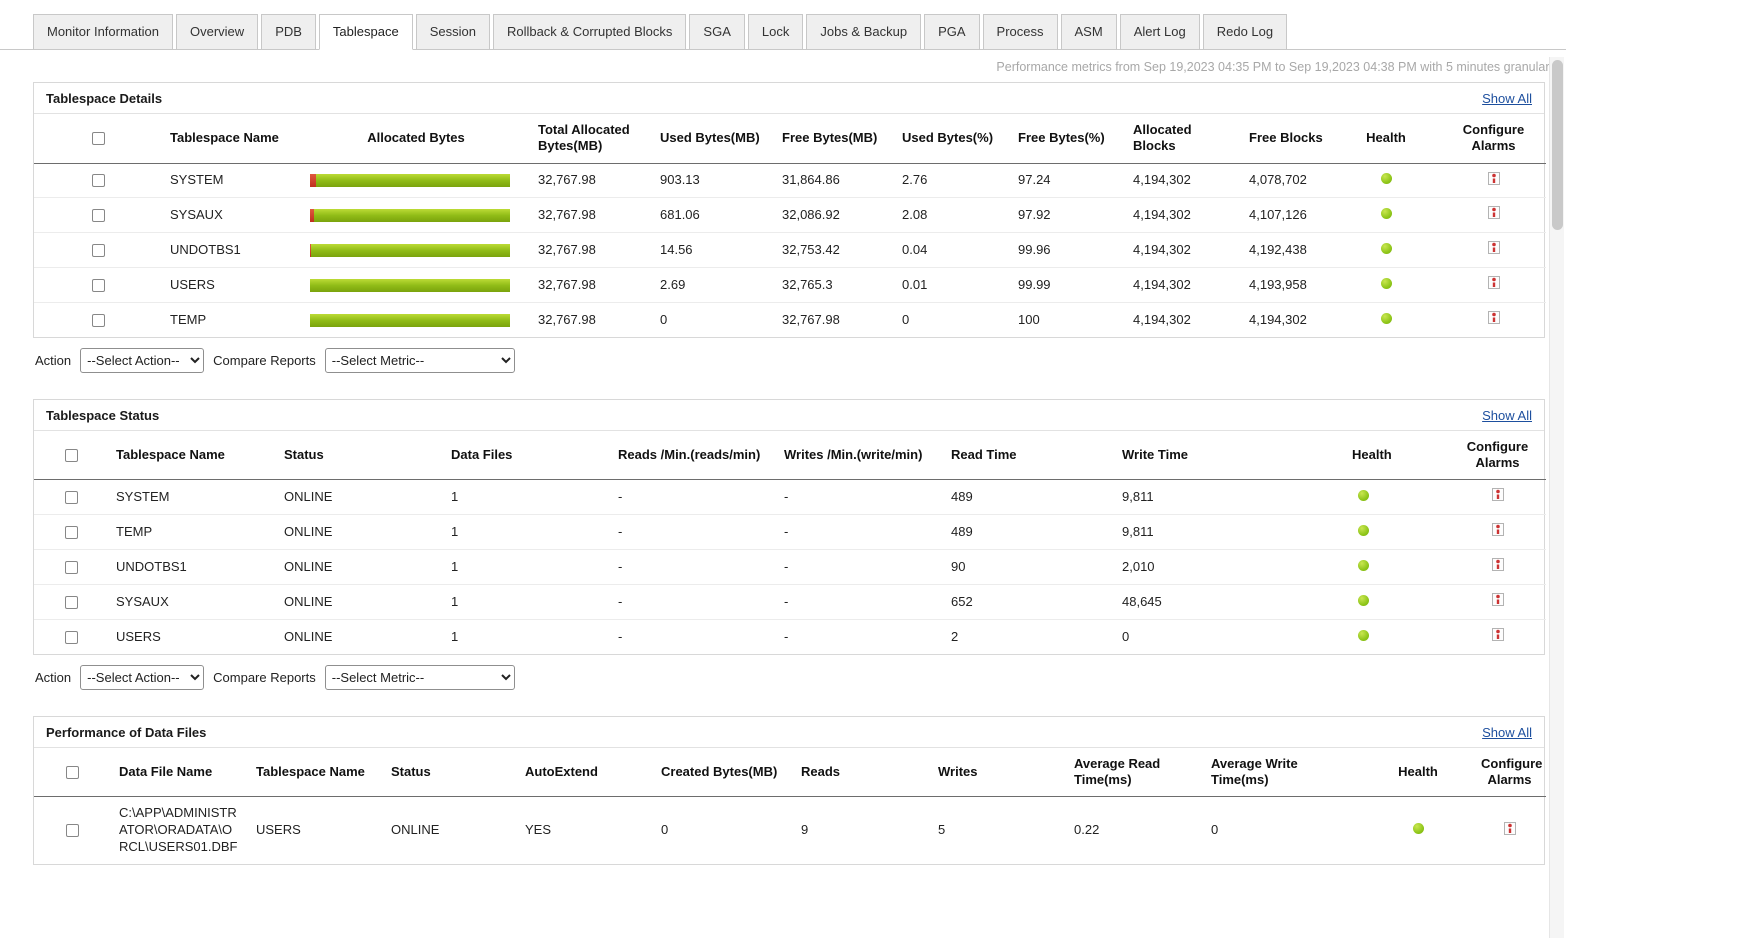 This screenshot has height=938, width=1755. What do you see at coordinates (1286, 285) in the screenshot?
I see `free-blocks-value: 4,193,958` at bounding box center [1286, 285].